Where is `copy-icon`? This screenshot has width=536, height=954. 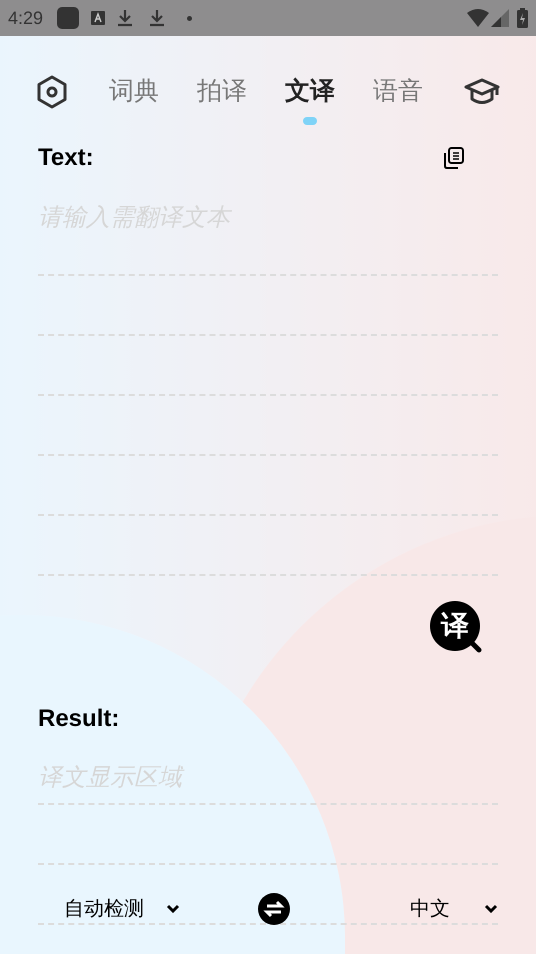
copy-icon is located at coordinates (454, 158).